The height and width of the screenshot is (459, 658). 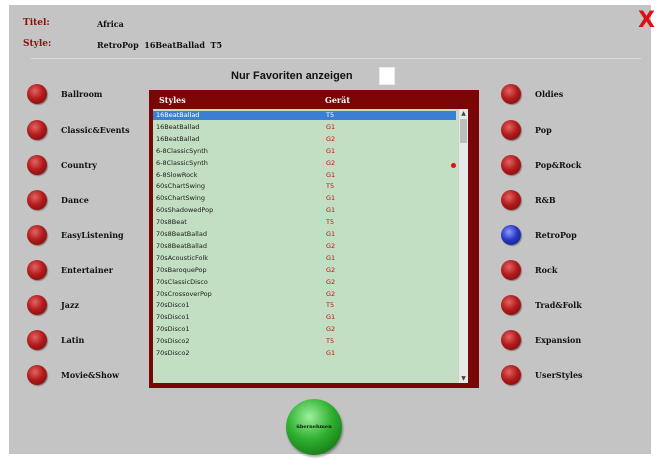 What do you see at coordinates (304, 115) in the screenshot?
I see `style-row: 16BeatBallad T5` at bounding box center [304, 115].